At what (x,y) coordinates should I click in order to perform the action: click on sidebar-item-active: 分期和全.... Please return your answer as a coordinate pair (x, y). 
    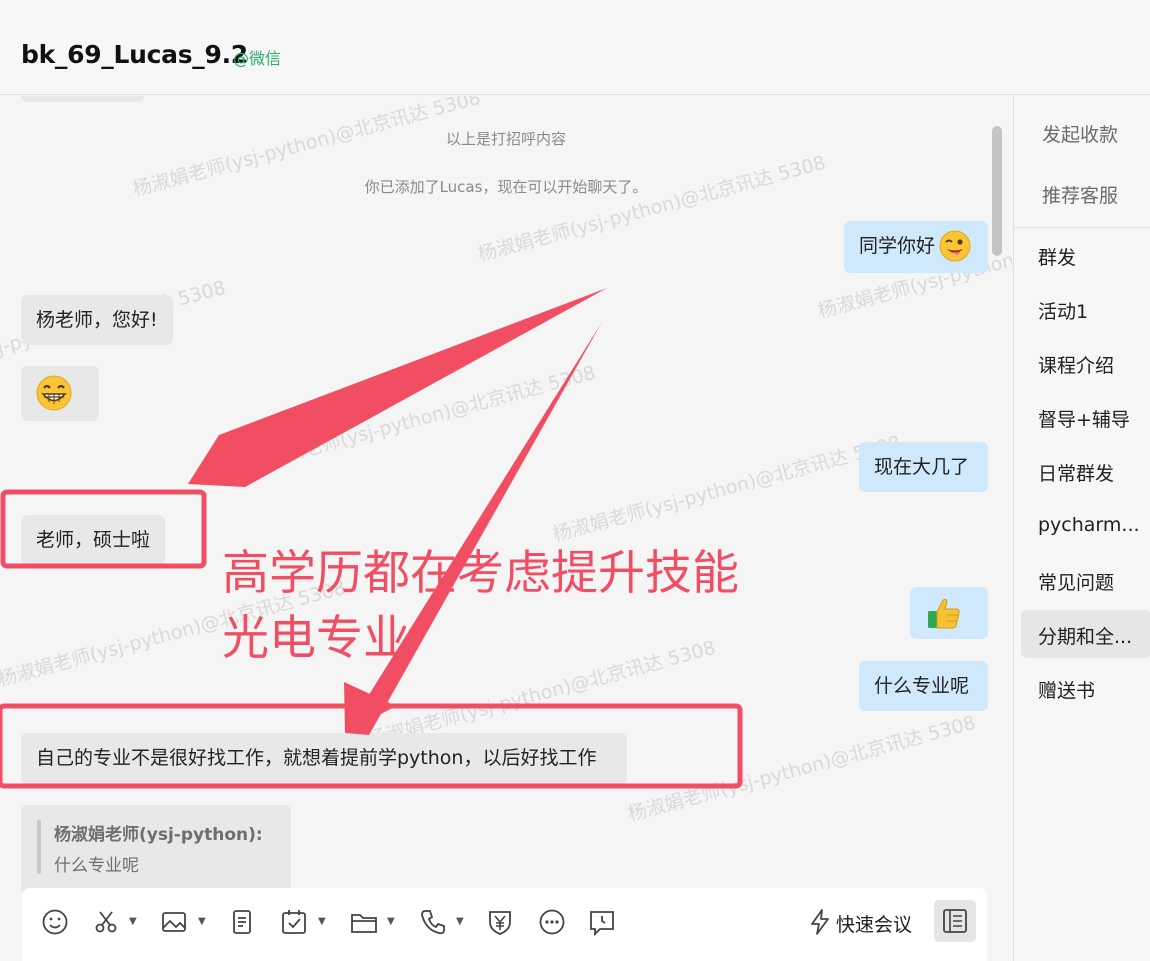
    Looking at the image, I should click on (1093, 635).